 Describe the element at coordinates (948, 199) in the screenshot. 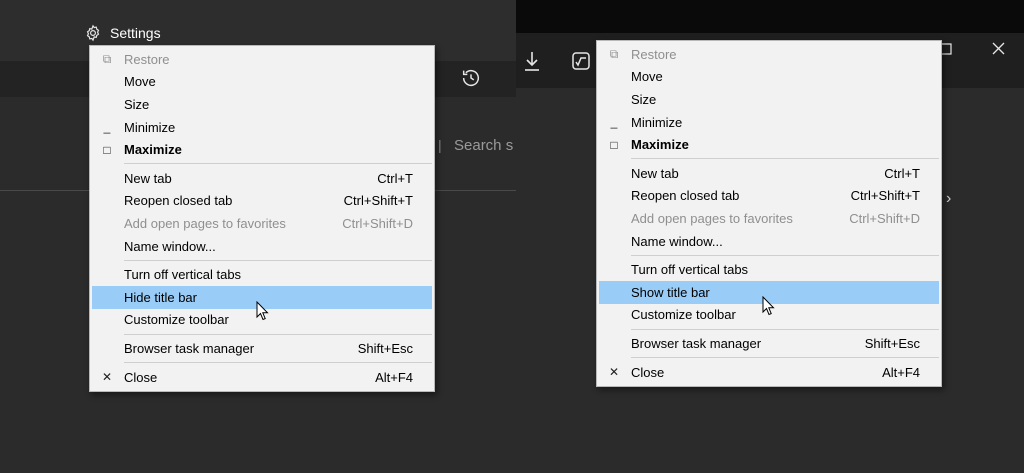

I see `chevron-right-icon: ›` at that location.